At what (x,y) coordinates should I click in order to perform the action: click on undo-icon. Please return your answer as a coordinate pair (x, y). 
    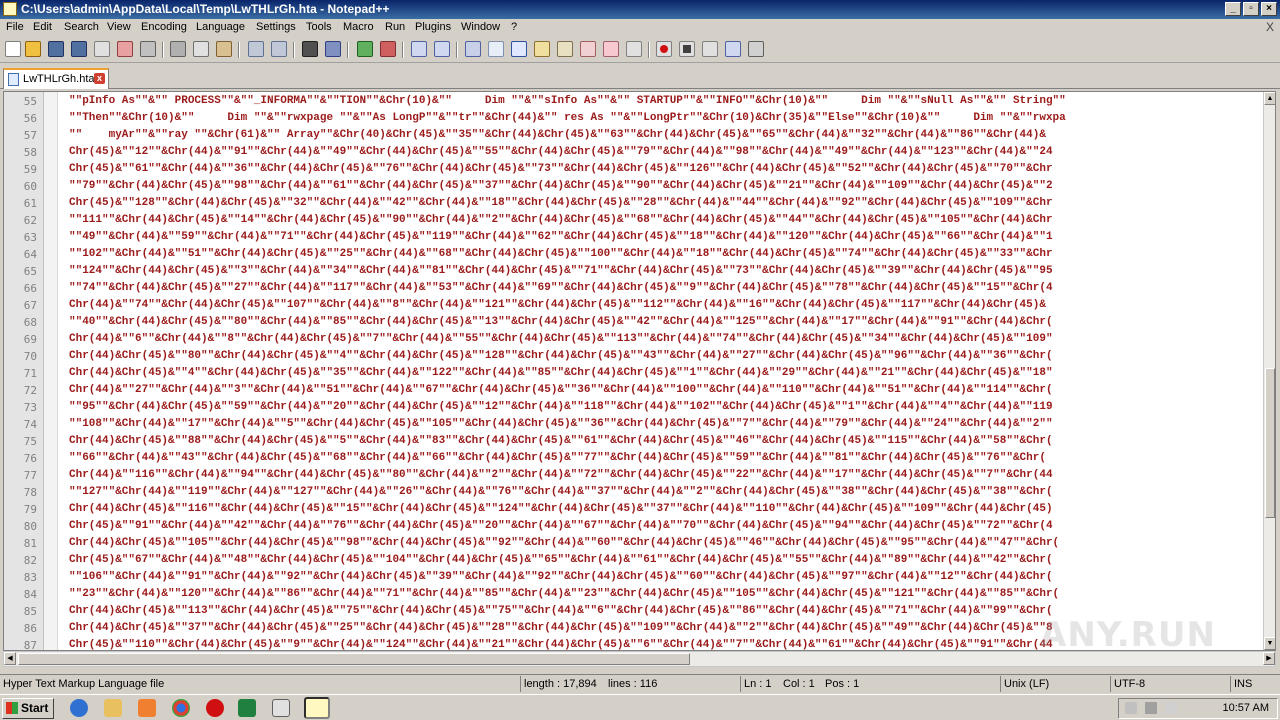
    Looking at the image, I should click on (256, 49).